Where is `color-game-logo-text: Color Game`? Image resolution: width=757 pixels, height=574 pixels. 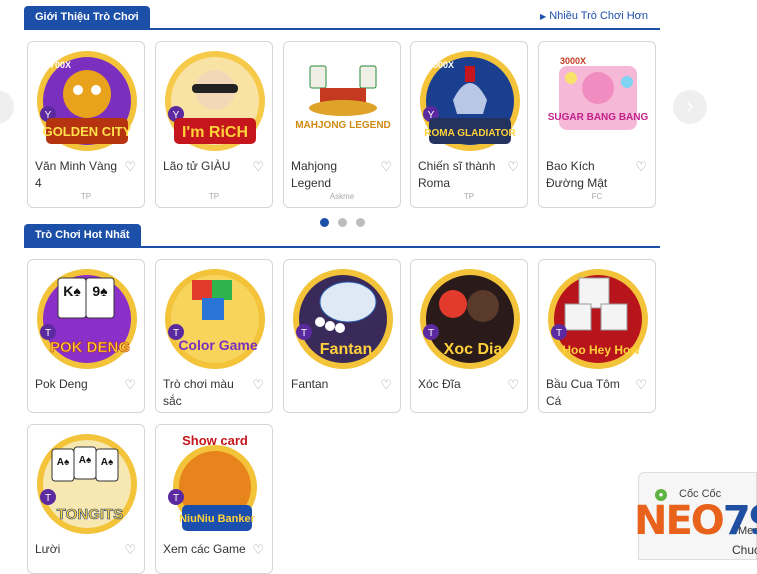
color-game-logo-text: Color Game is located at coordinates (218, 345).